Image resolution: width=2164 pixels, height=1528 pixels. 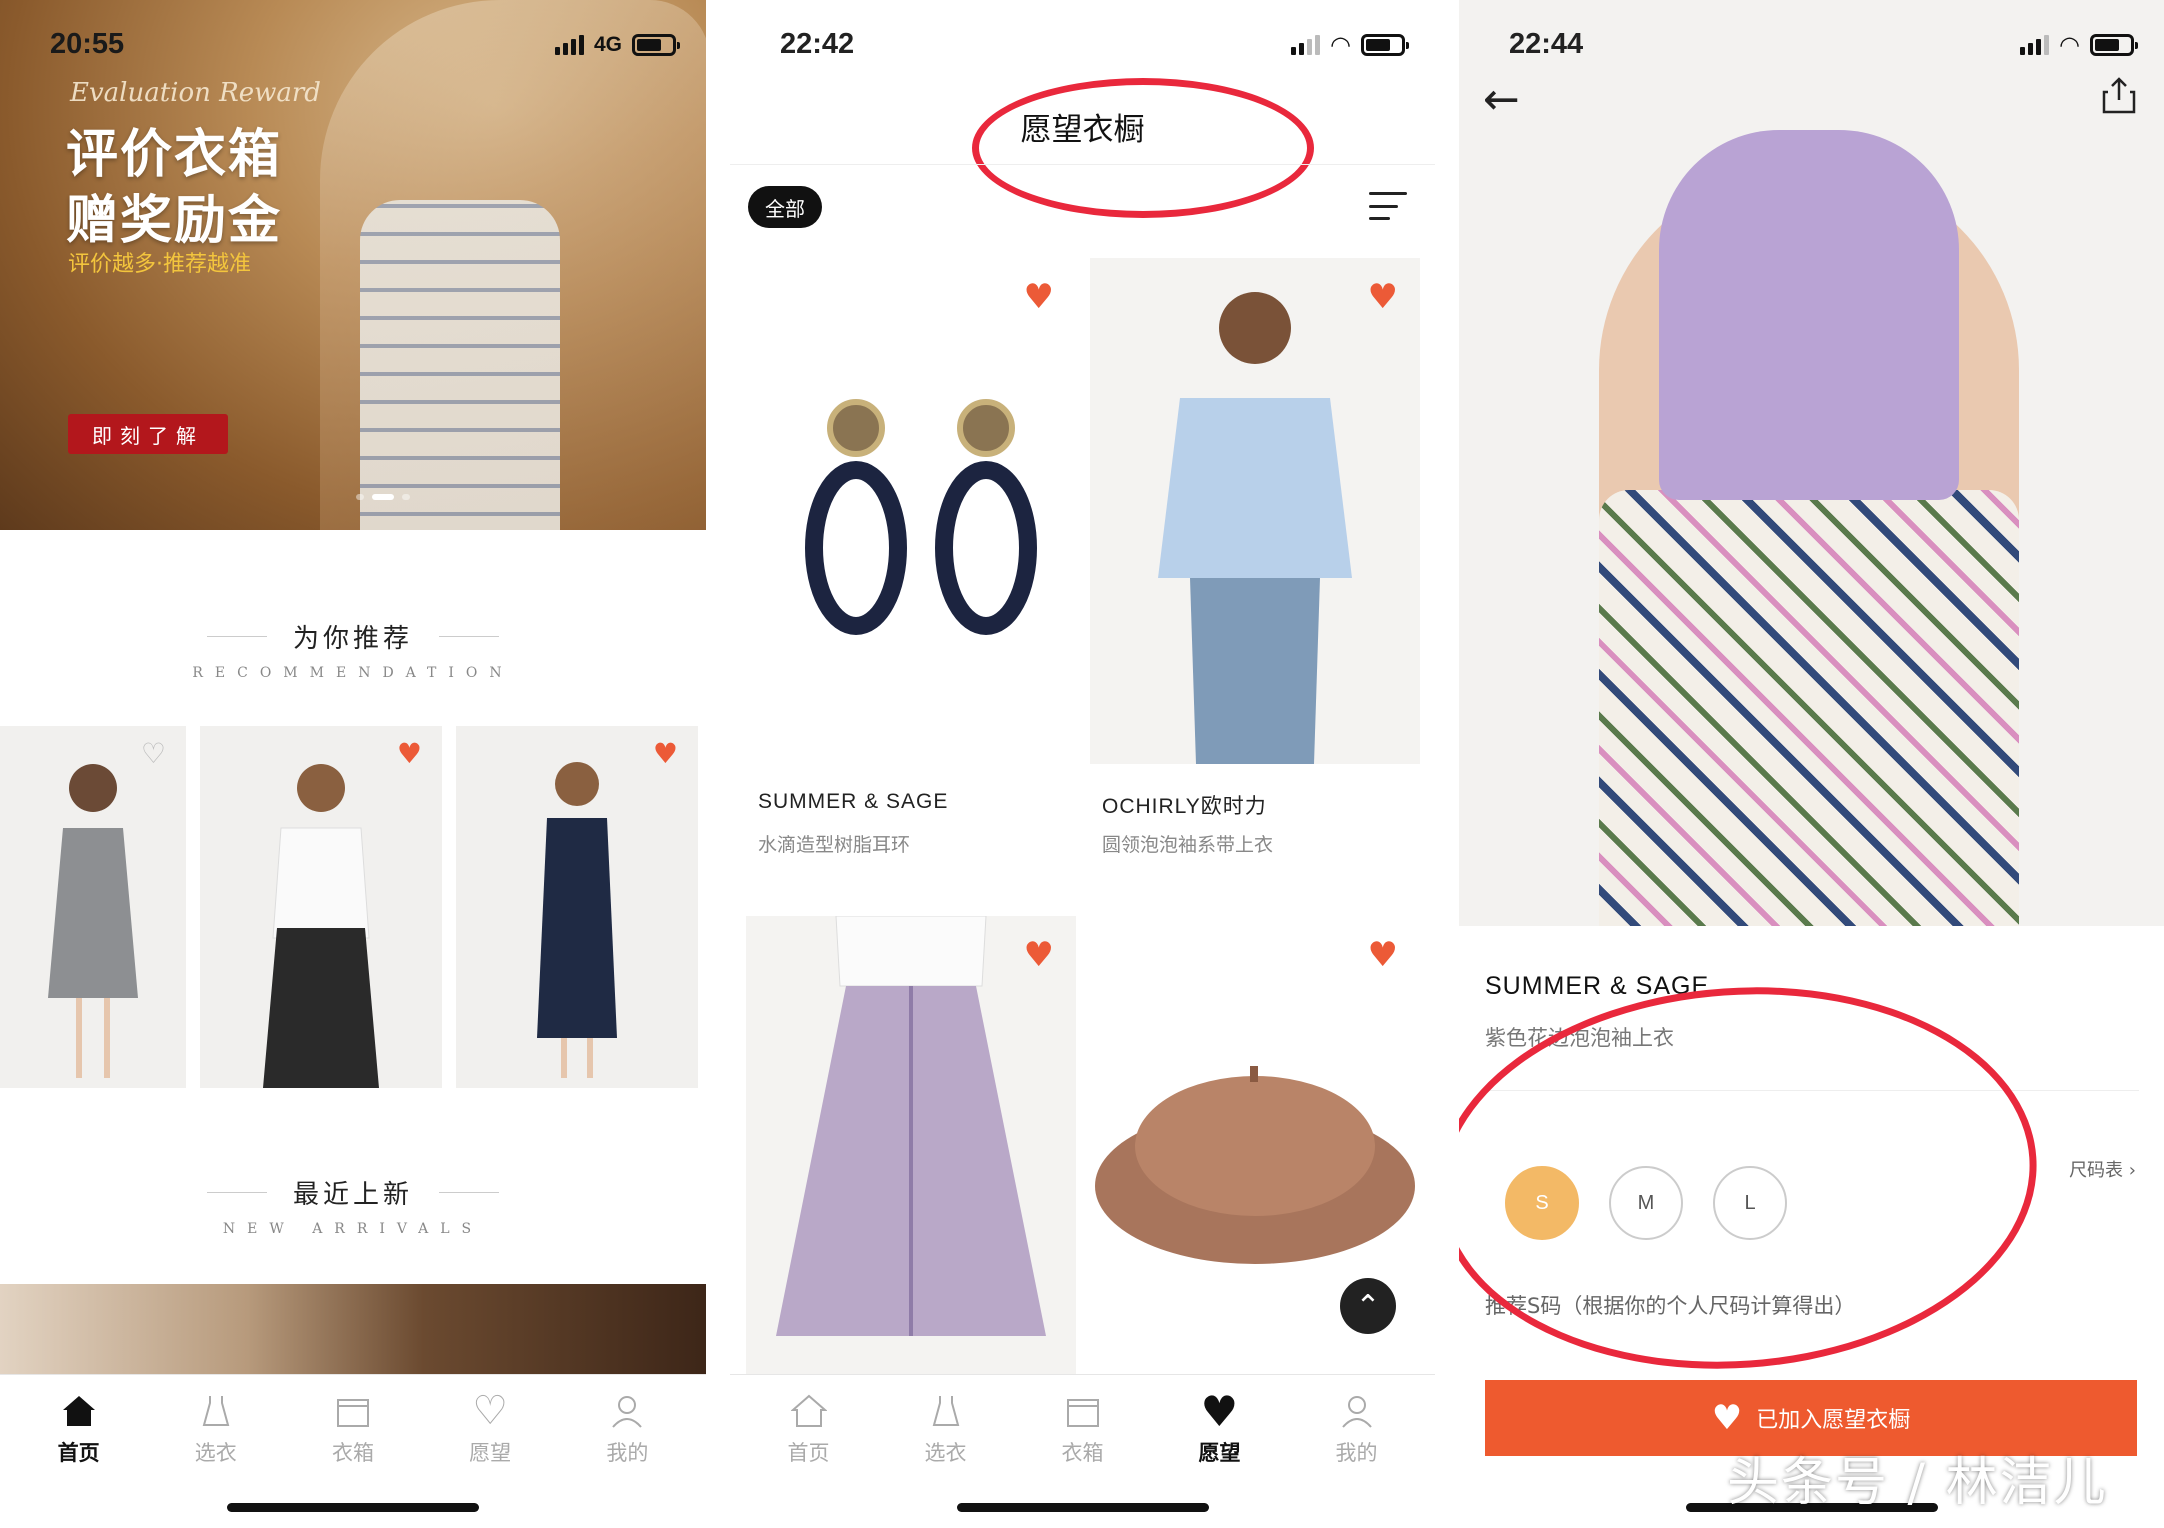 What do you see at coordinates (490, 1411) in the screenshot?
I see `heart-icon: ♡` at bounding box center [490, 1411].